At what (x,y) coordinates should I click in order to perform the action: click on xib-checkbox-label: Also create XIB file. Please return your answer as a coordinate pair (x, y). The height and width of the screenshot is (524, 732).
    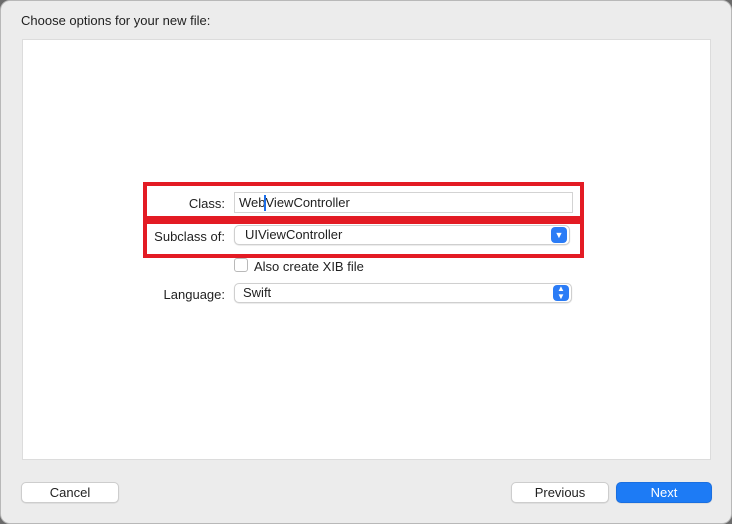
    Looking at the image, I should click on (309, 266).